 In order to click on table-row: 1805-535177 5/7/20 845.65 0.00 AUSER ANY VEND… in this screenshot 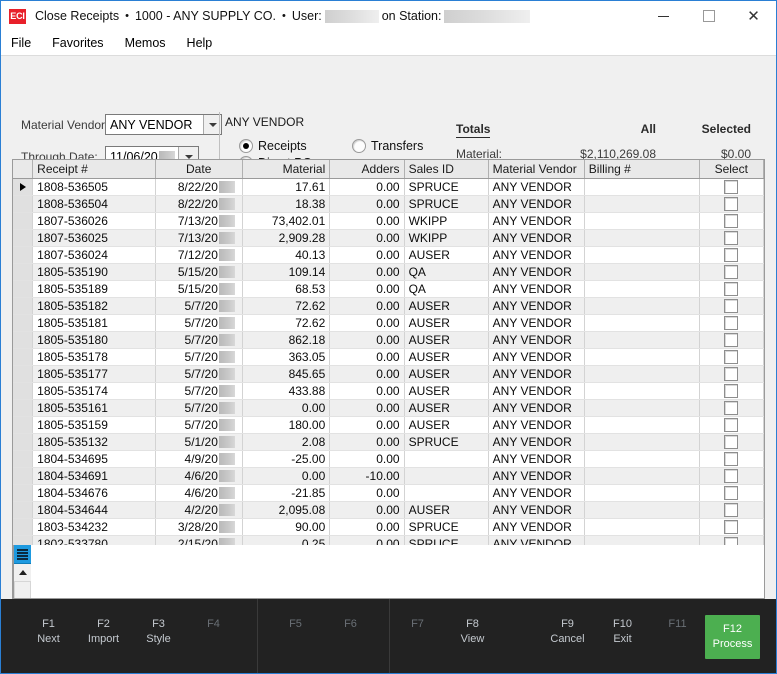, I will do `click(388, 374)`.